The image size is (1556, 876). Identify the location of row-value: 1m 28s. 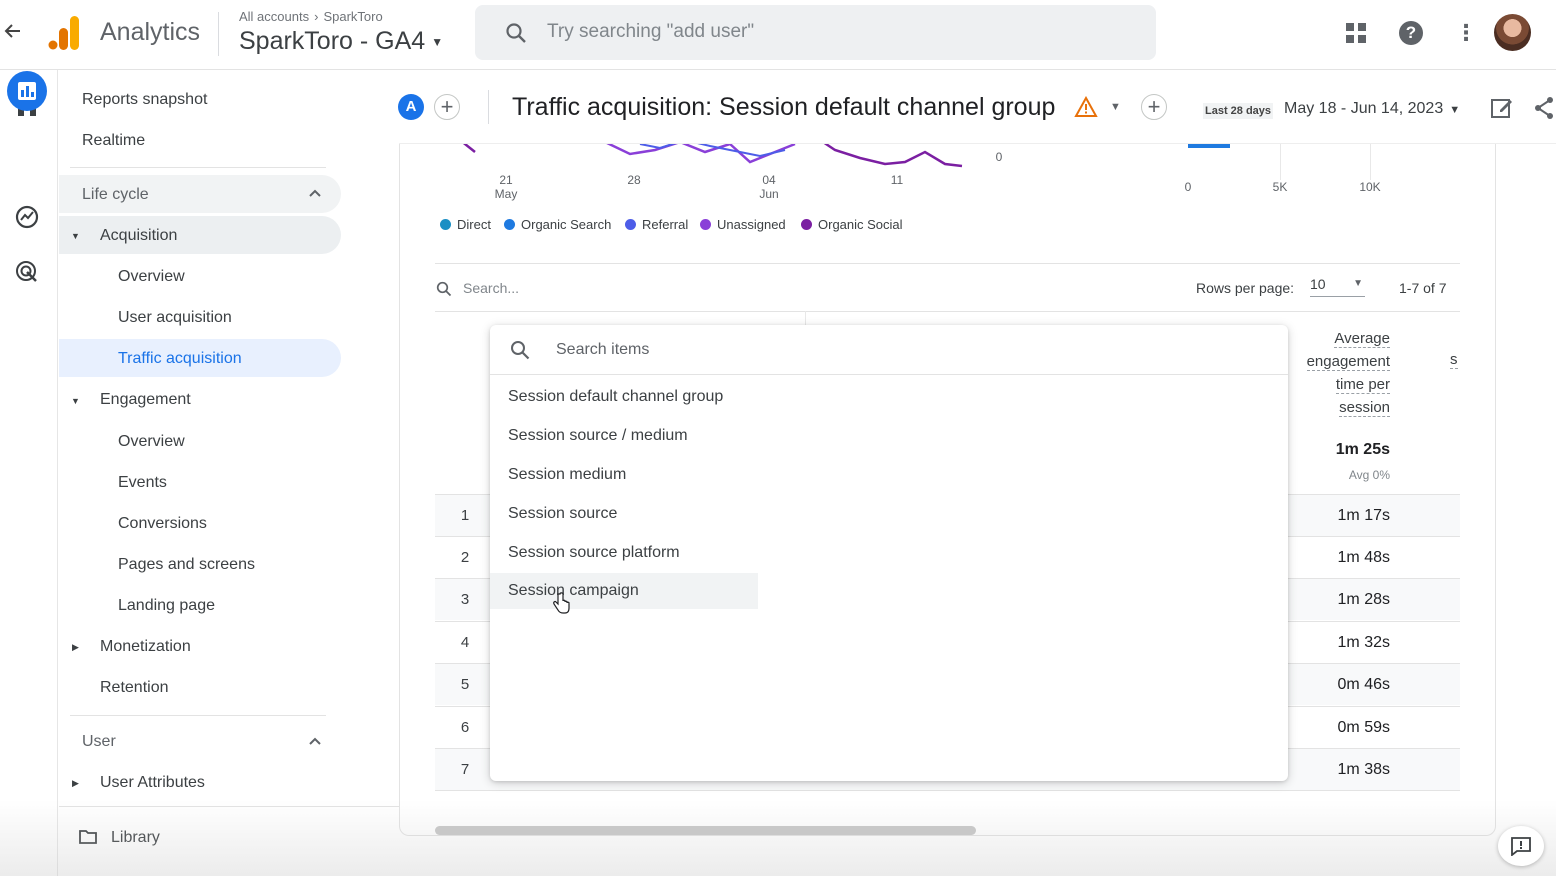
(1363, 599).